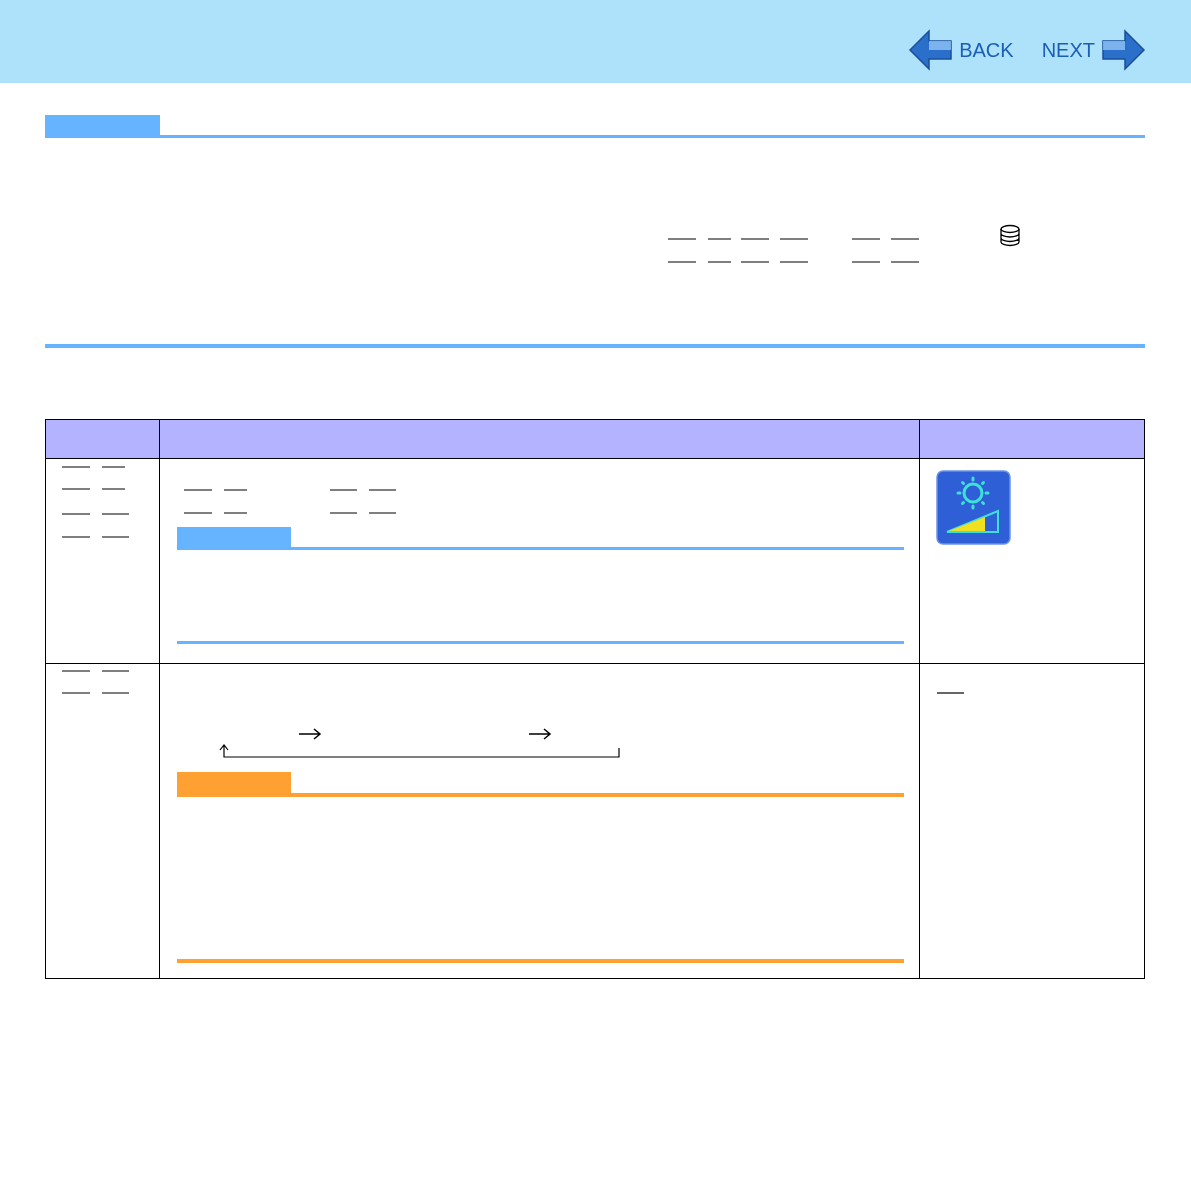  Describe the element at coordinates (973, 507) in the screenshot. I see `brightness-icon` at that location.